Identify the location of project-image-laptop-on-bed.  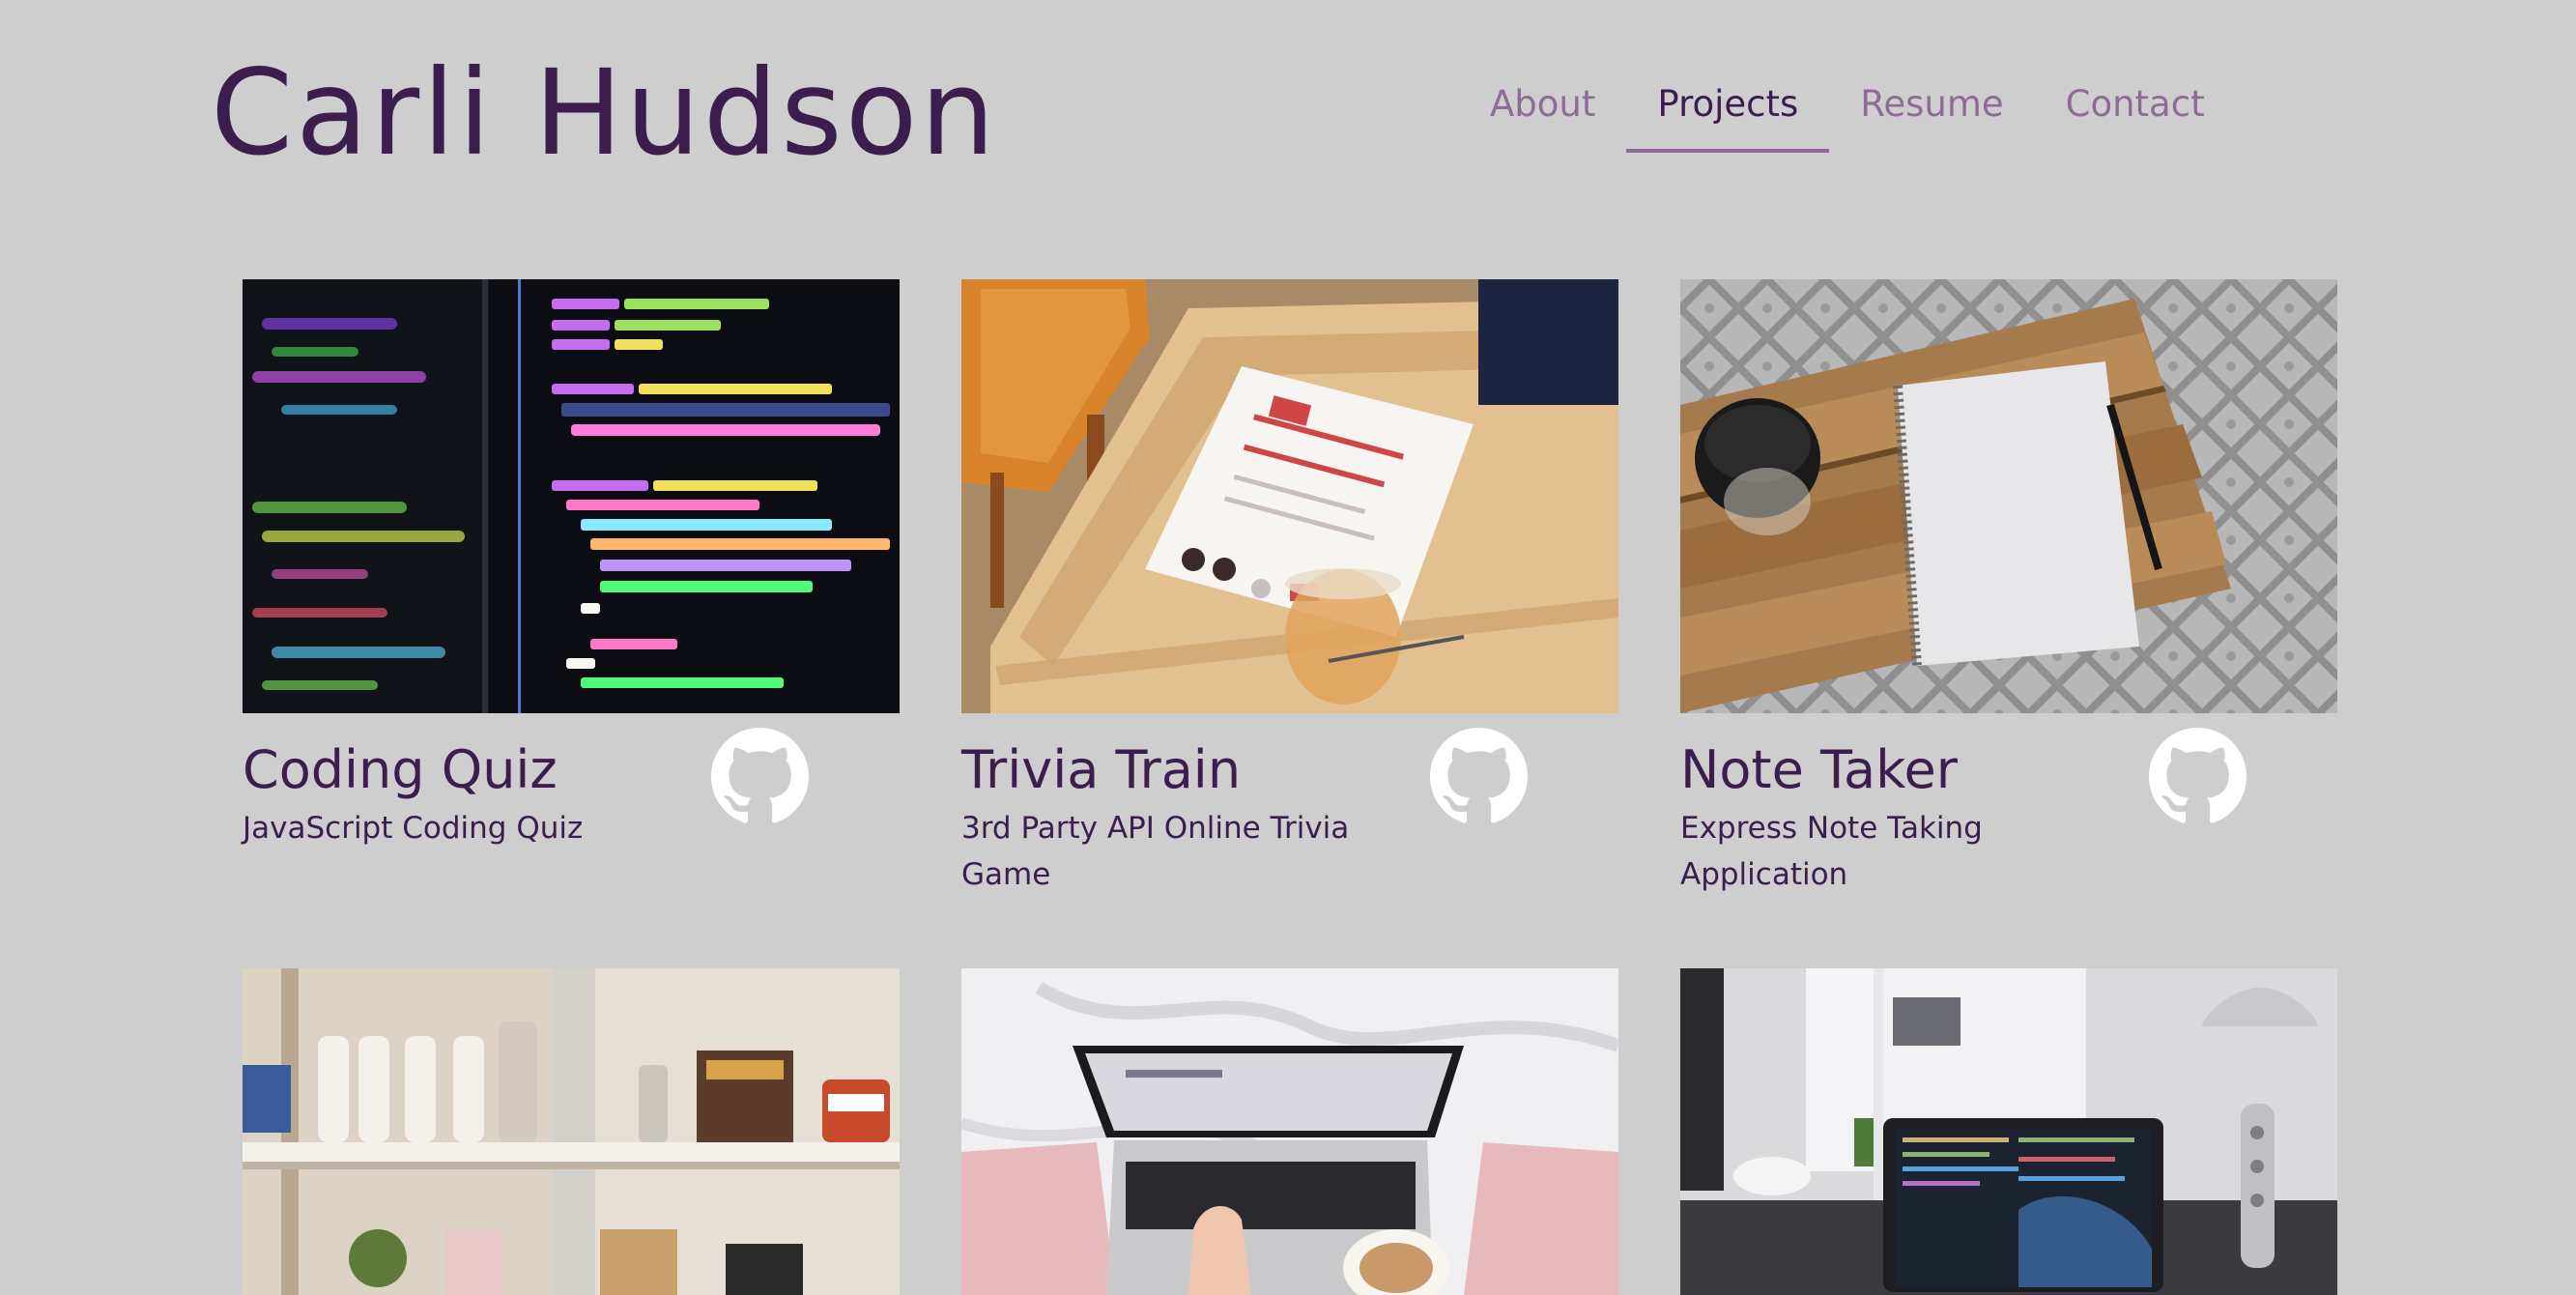
(1289, 1131).